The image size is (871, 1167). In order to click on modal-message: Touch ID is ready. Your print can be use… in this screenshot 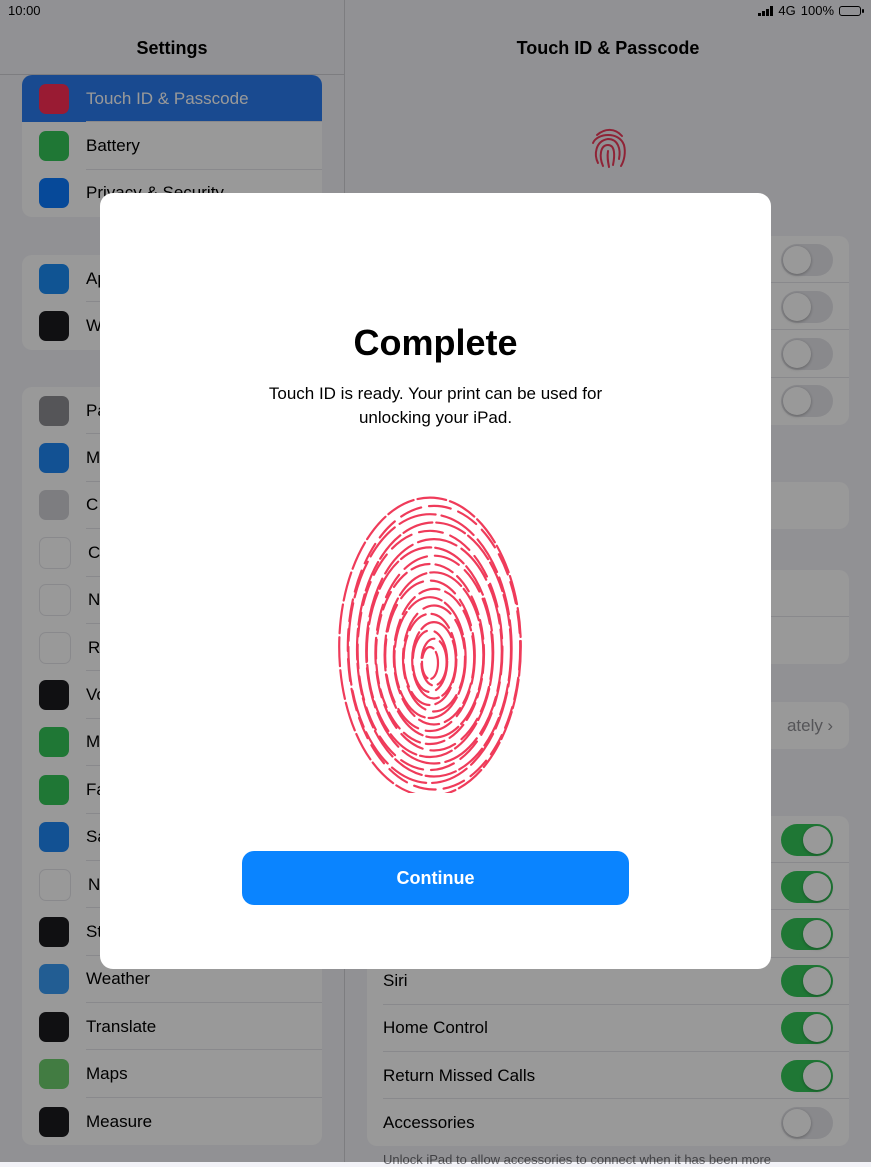, I will do `click(435, 405)`.